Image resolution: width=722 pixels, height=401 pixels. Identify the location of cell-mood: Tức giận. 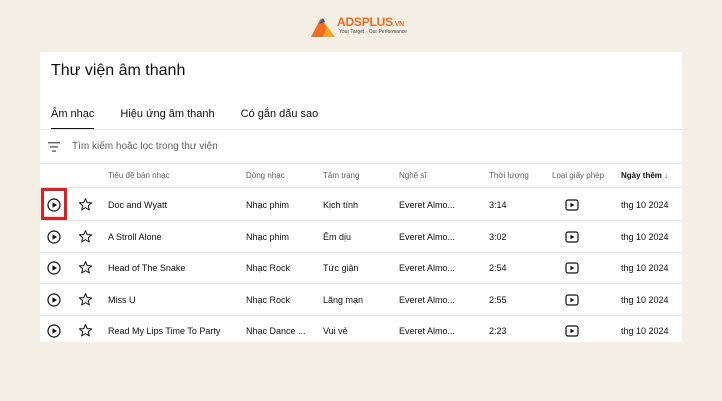
(341, 268).